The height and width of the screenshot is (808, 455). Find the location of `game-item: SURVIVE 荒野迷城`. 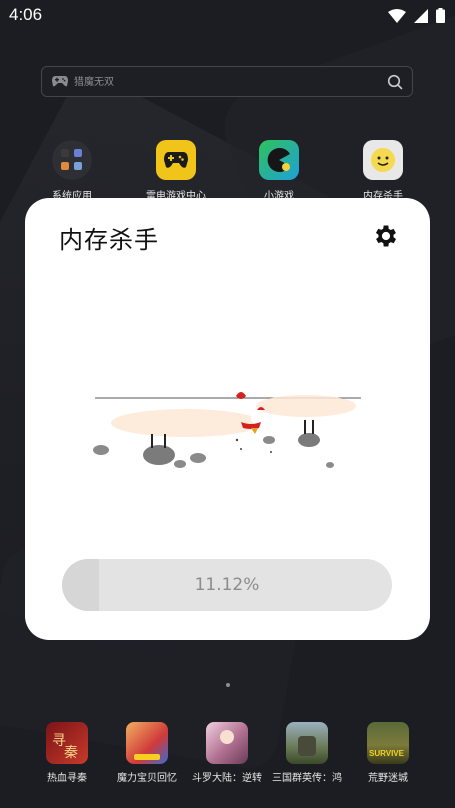

game-item: SURVIVE 荒野迷城 is located at coordinates (388, 753).